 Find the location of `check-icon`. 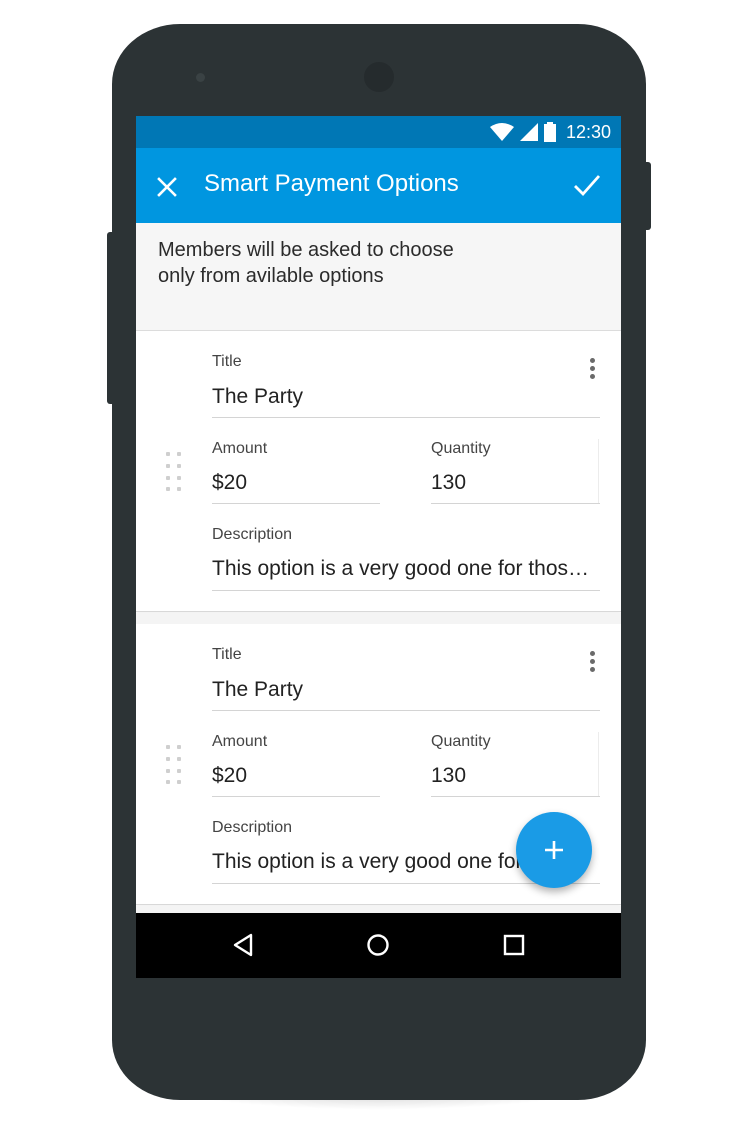

check-icon is located at coordinates (587, 185).